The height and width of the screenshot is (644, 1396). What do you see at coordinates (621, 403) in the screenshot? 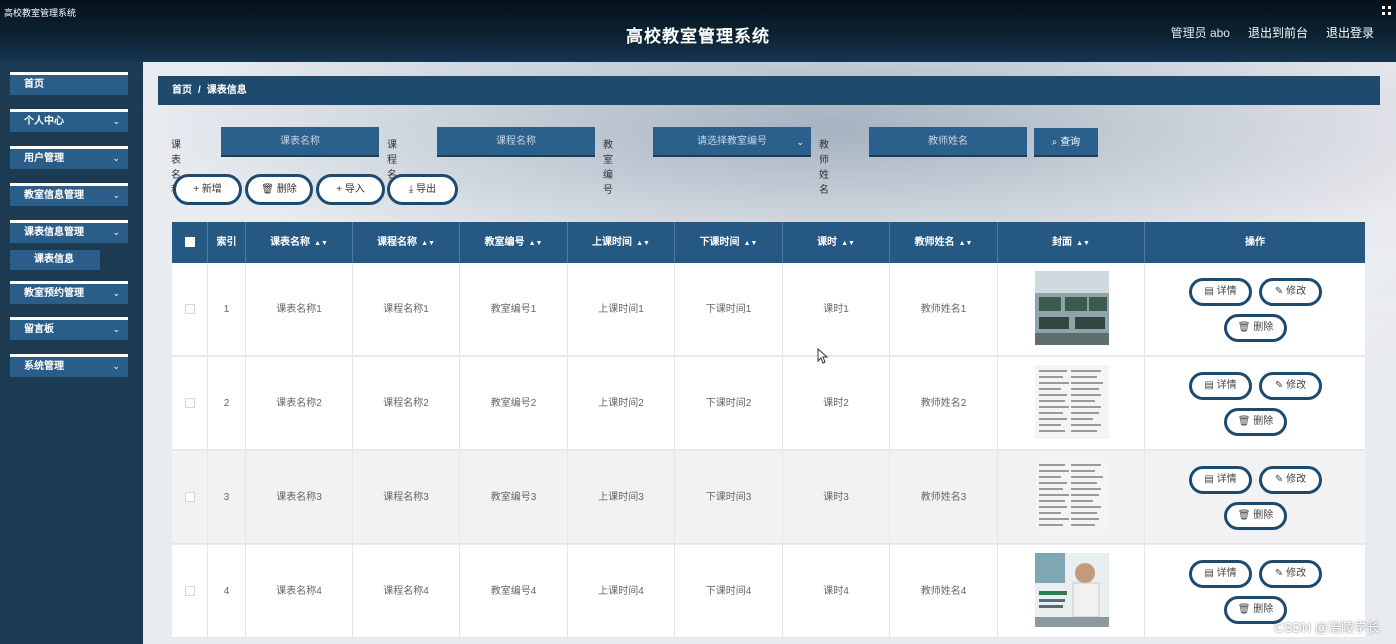
I see `cell-start-time: 上课时间2` at bounding box center [621, 403].